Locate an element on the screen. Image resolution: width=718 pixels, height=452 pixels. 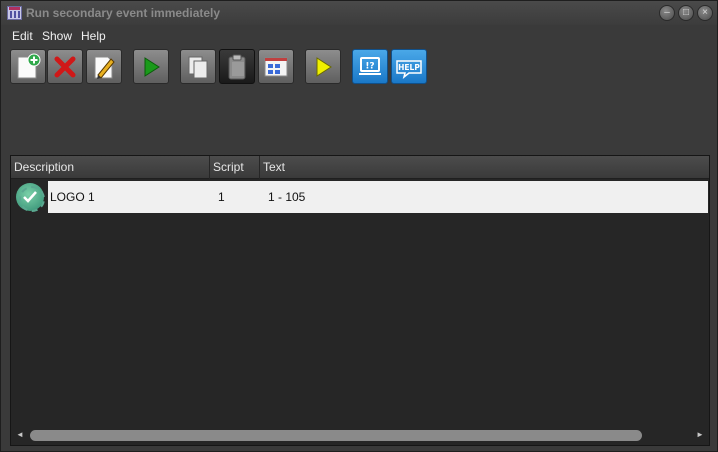
row-description: LOGO 1 is located at coordinates (72, 197).